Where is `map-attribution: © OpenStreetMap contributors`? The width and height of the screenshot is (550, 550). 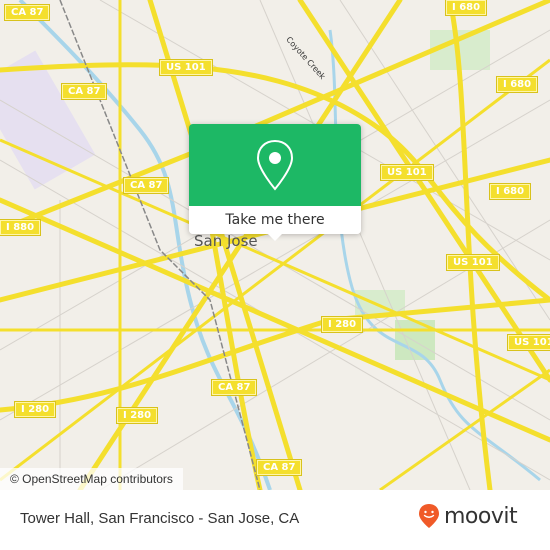 map-attribution: © OpenStreetMap contributors is located at coordinates (91, 479).